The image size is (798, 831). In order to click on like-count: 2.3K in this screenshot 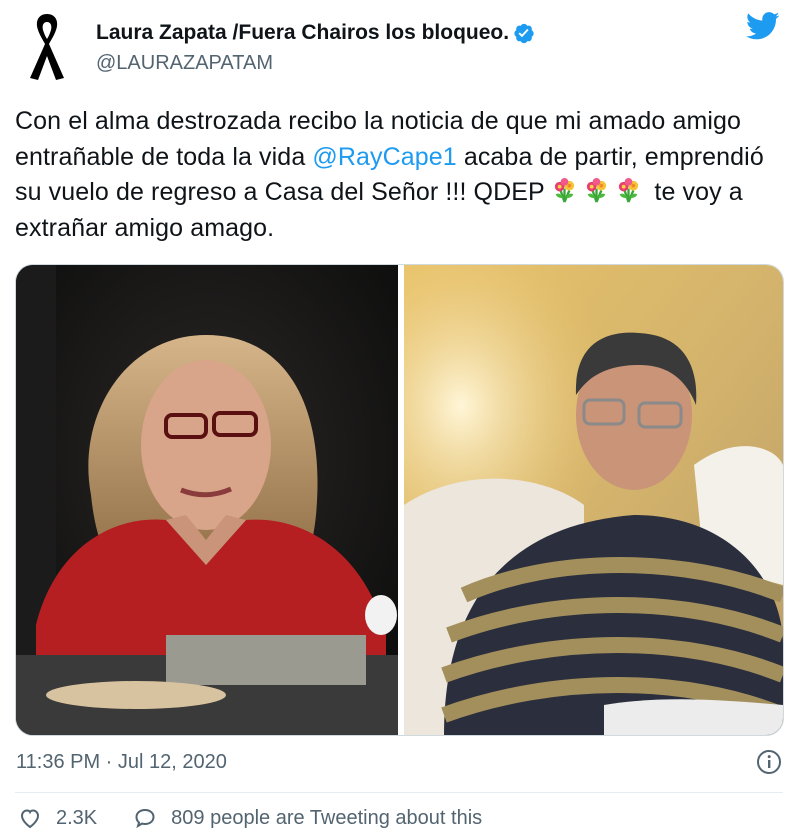, I will do `click(77, 817)`.